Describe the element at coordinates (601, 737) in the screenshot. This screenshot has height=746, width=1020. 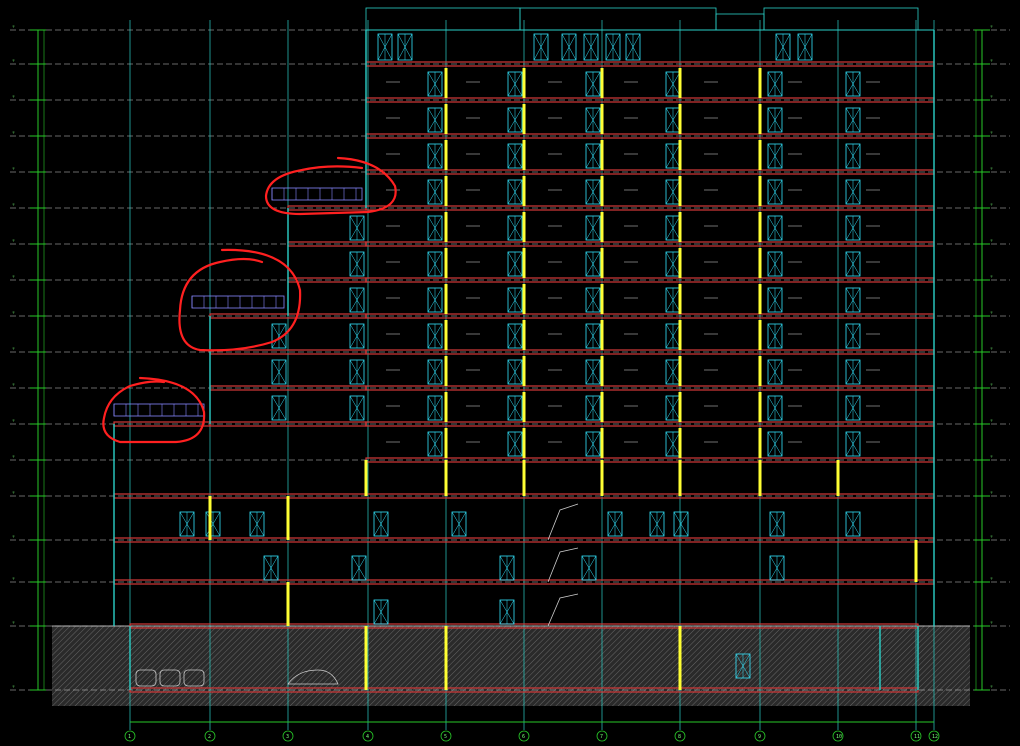
I see `axis-label: 7` at that location.